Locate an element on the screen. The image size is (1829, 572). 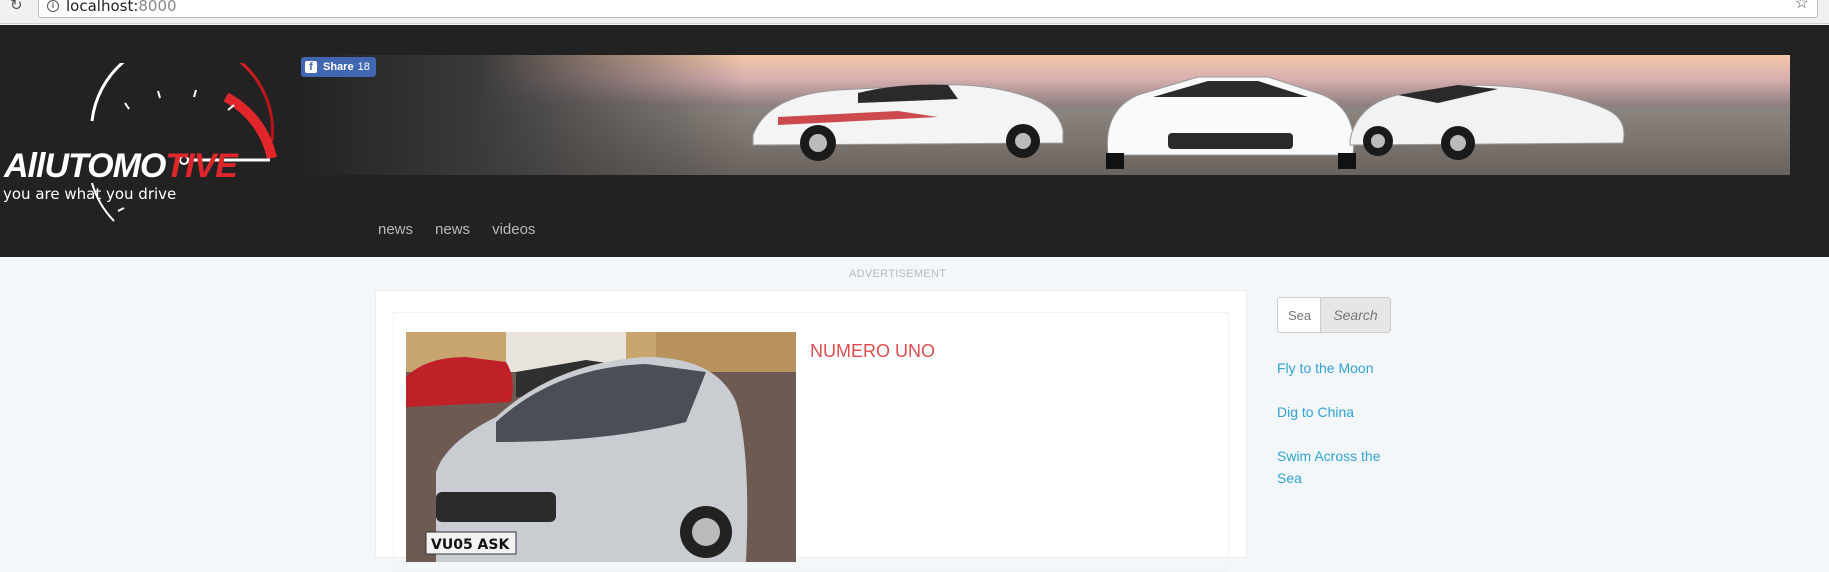
site-logo: AllUTOMOTIVE you are what you drive is located at coordinates (140, 148).